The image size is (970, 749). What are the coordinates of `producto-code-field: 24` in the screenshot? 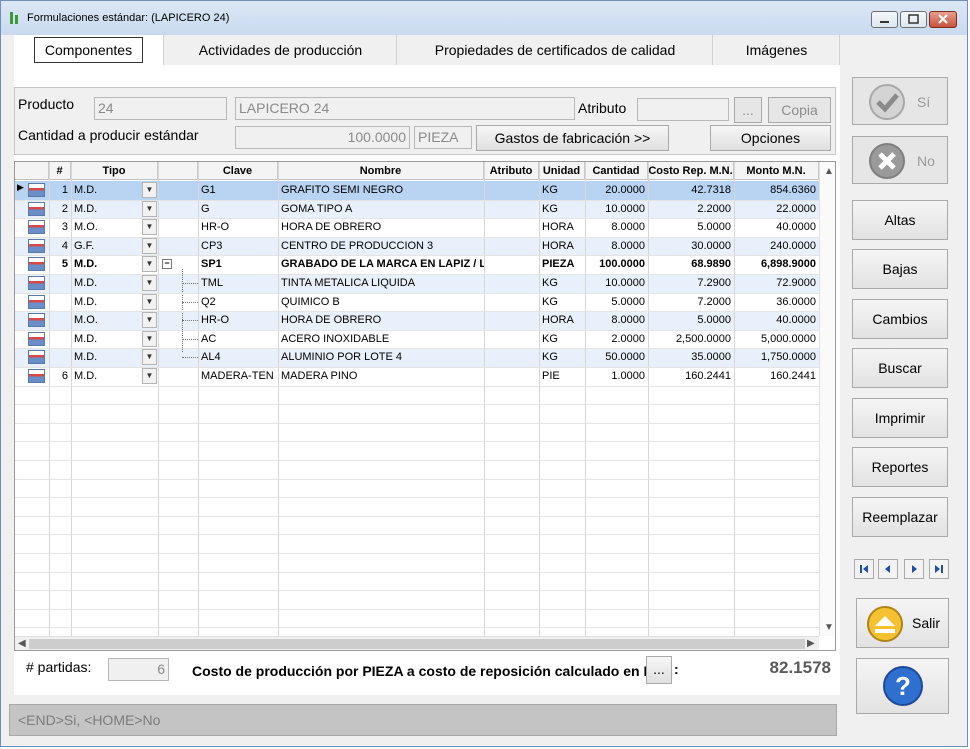 It's located at (160, 108).